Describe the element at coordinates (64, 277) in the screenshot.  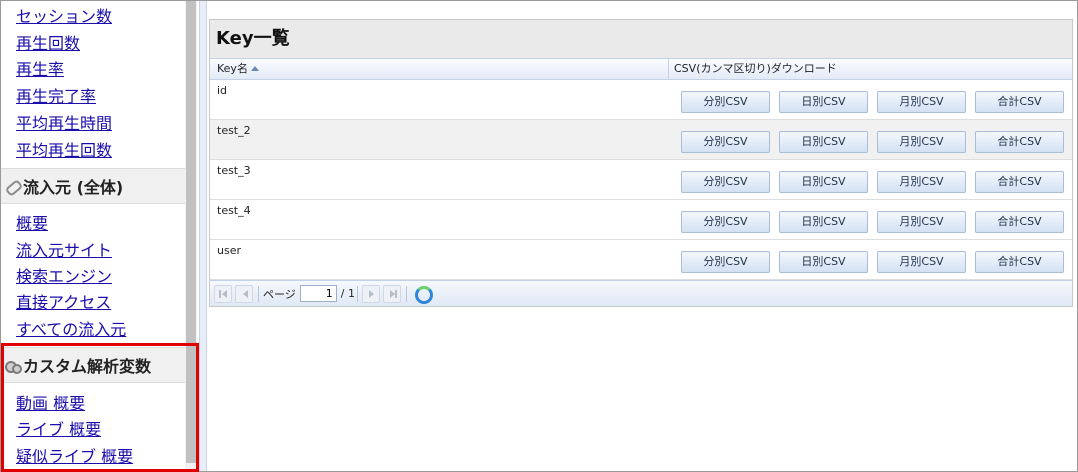
I see `sidebar-link-search-engines: 検索エンジン` at that location.